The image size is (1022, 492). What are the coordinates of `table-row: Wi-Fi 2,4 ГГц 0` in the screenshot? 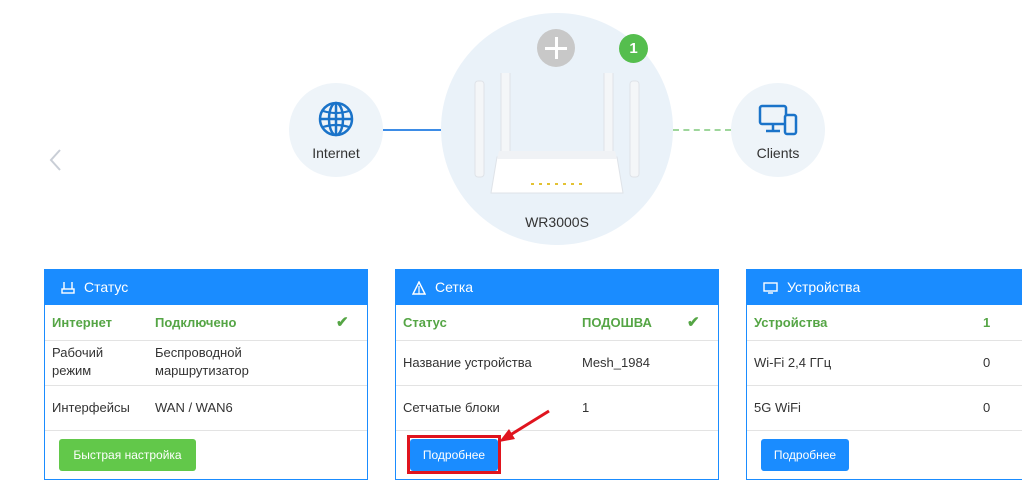 It's located at (884, 363).